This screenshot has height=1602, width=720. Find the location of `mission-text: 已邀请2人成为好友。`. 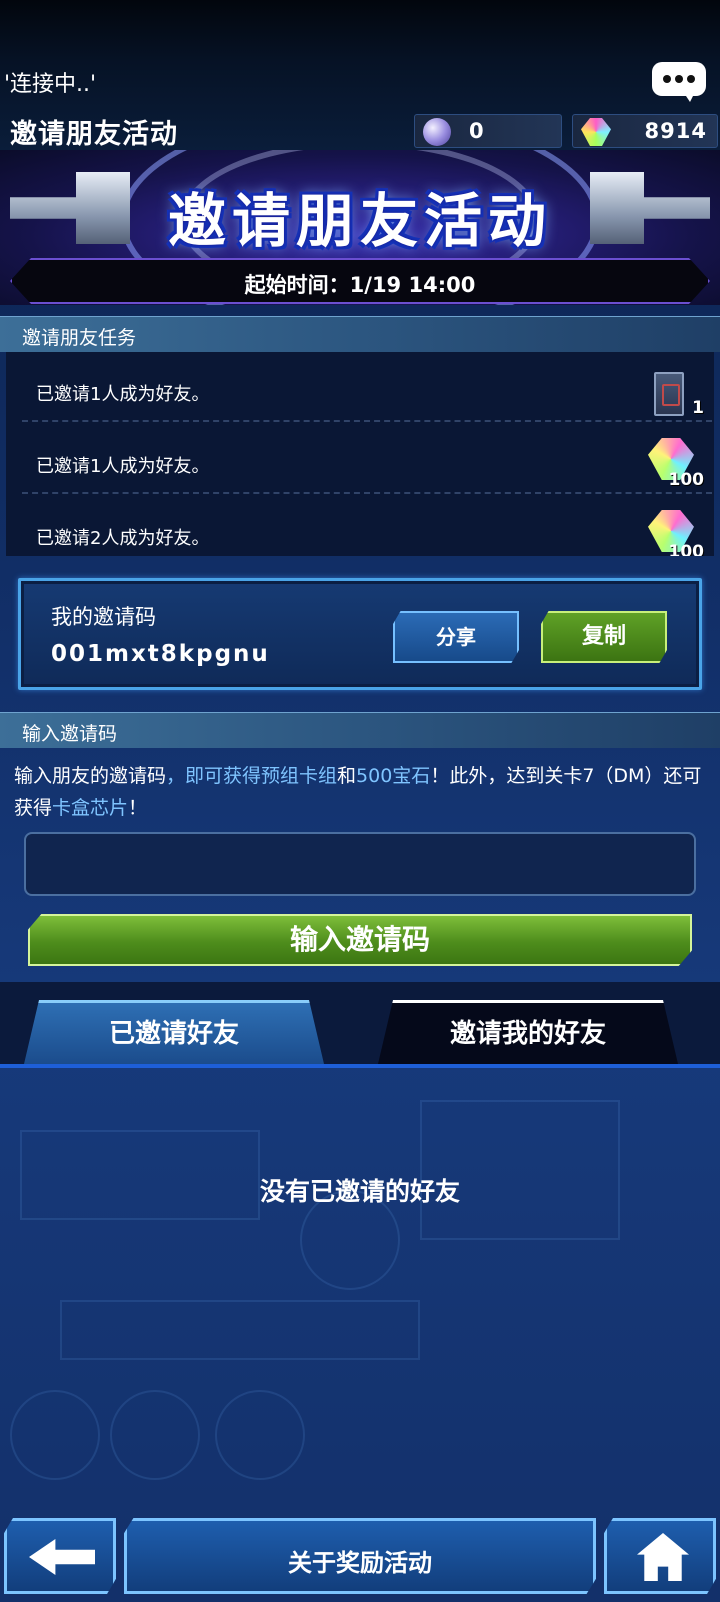

mission-text: 已邀请2人成为好友。 is located at coordinates (123, 538).